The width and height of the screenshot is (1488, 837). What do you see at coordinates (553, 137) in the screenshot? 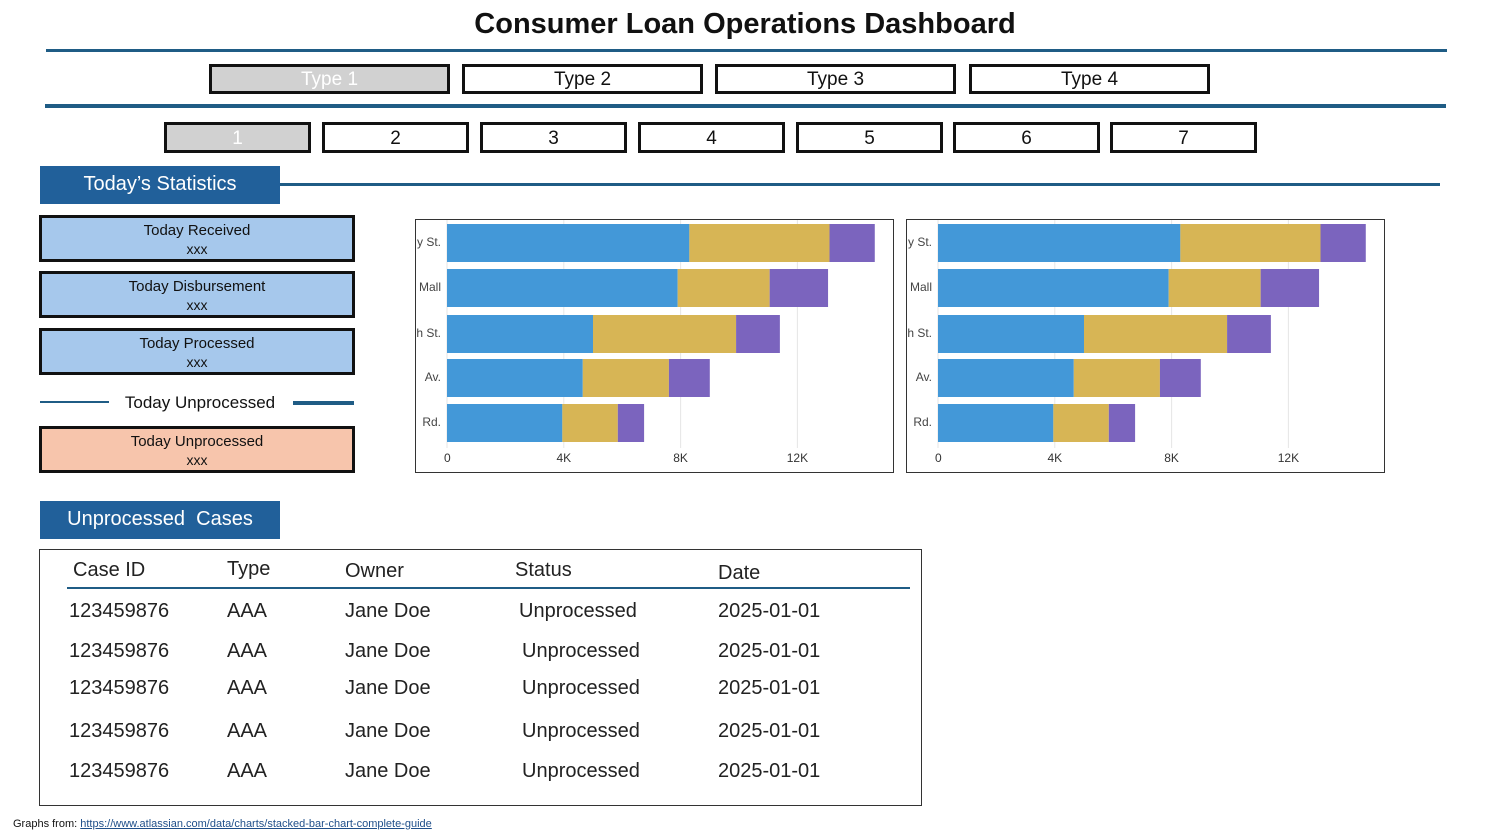
I see `tab-number-3: 3` at bounding box center [553, 137].